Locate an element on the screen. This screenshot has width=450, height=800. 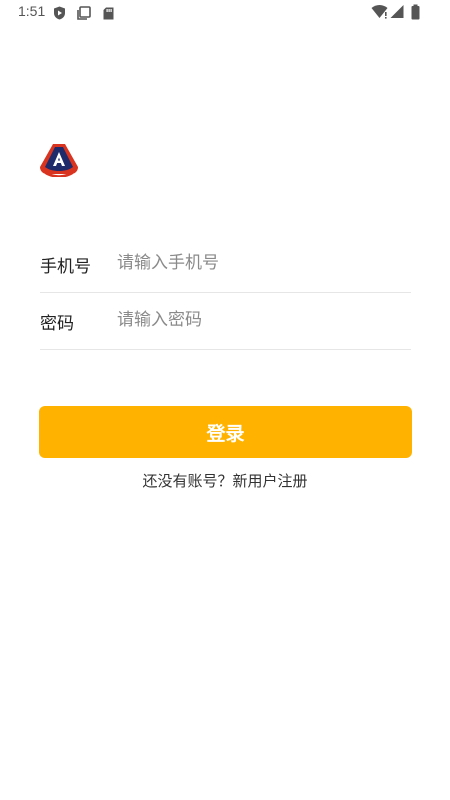
phone-label: 手机号 is located at coordinates (65, 267).